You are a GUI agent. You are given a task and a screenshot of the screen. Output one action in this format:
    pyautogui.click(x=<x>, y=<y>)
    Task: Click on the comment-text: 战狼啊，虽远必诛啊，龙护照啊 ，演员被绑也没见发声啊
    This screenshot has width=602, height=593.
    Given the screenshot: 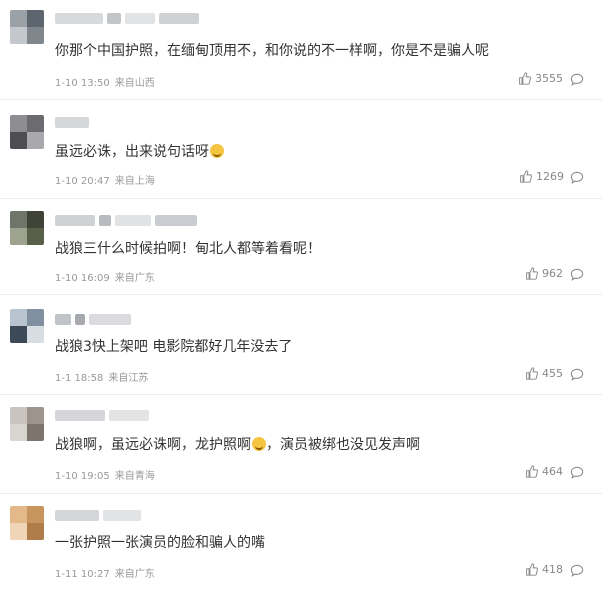 What is the action you would take?
    pyautogui.click(x=237, y=445)
    